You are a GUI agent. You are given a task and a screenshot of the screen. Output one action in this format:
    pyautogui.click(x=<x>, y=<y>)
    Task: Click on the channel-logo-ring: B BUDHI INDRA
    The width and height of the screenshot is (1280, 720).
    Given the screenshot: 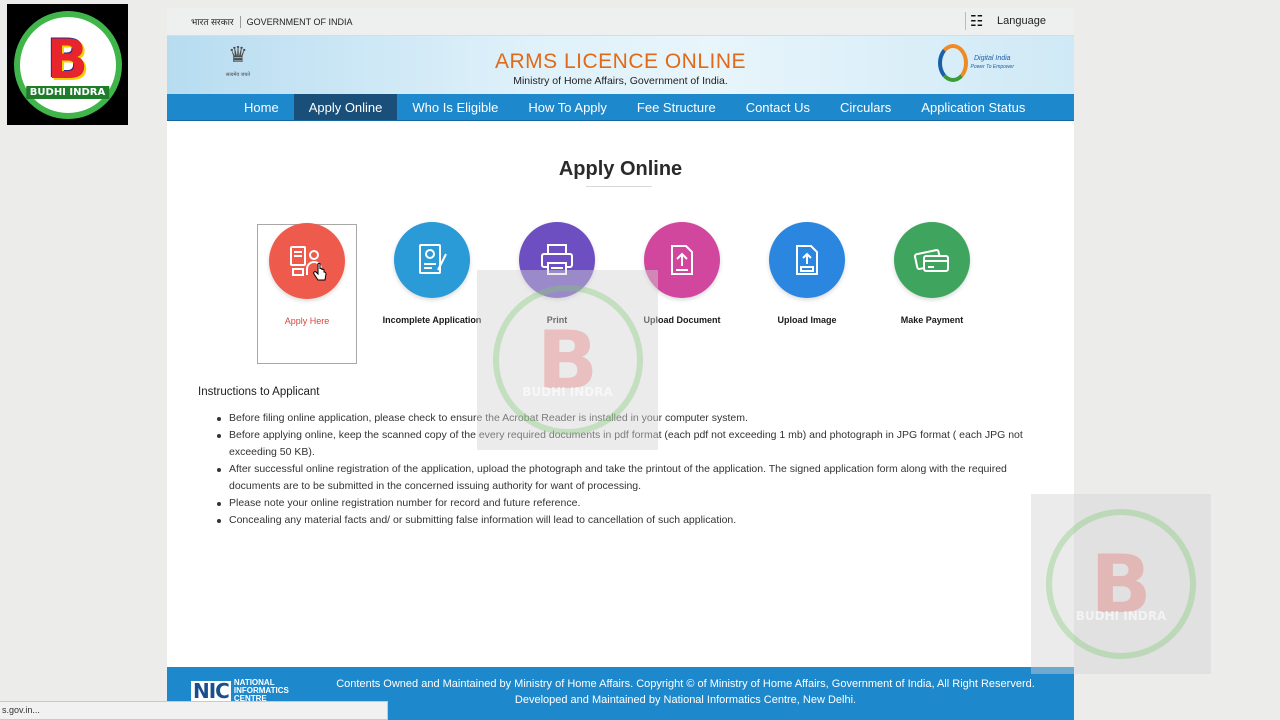 What is the action you would take?
    pyautogui.click(x=67, y=64)
    